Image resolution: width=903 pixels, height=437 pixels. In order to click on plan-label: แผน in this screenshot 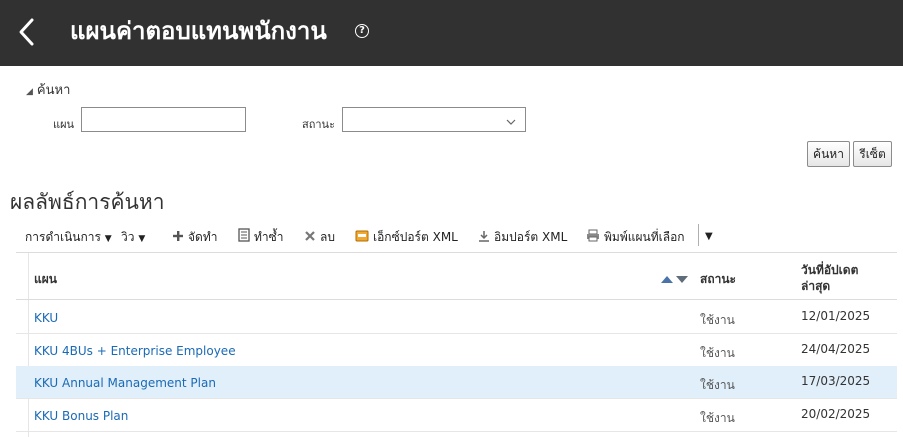, I will do `click(64, 124)`.